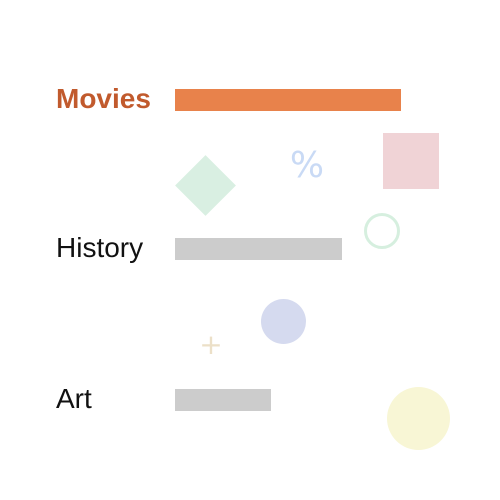 The image size is (500, 500). What do you see at coordinates (258, 249) in the screenshot?
I see `category-bar-history` at bounding box center [258, 249].